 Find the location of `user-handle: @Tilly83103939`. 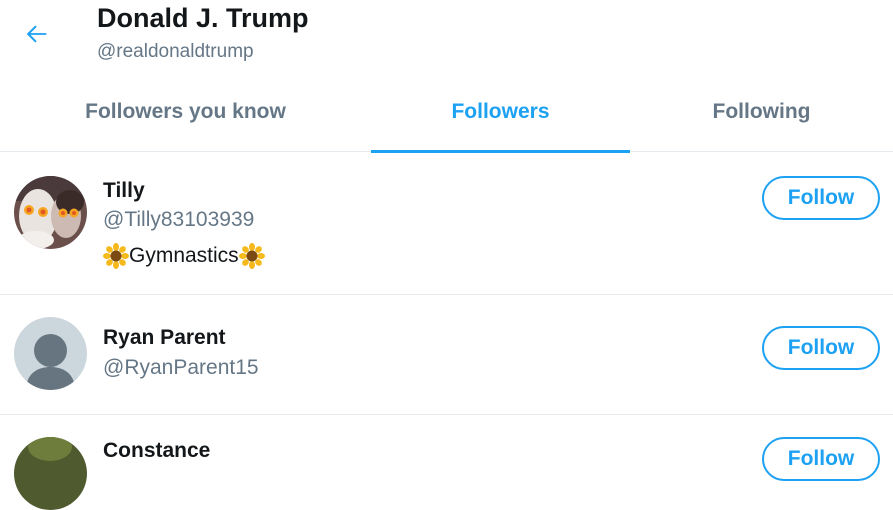

user-handle: @Tilly83103939 is located at coordinates (179, 219).